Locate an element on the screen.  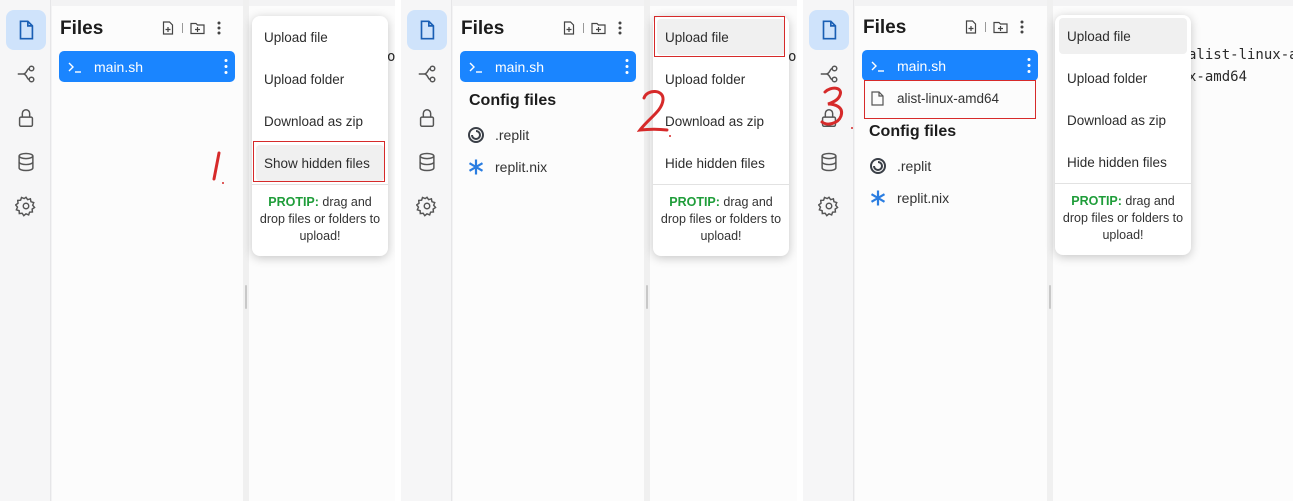
lock-icon is located at coordinates (26, 118).